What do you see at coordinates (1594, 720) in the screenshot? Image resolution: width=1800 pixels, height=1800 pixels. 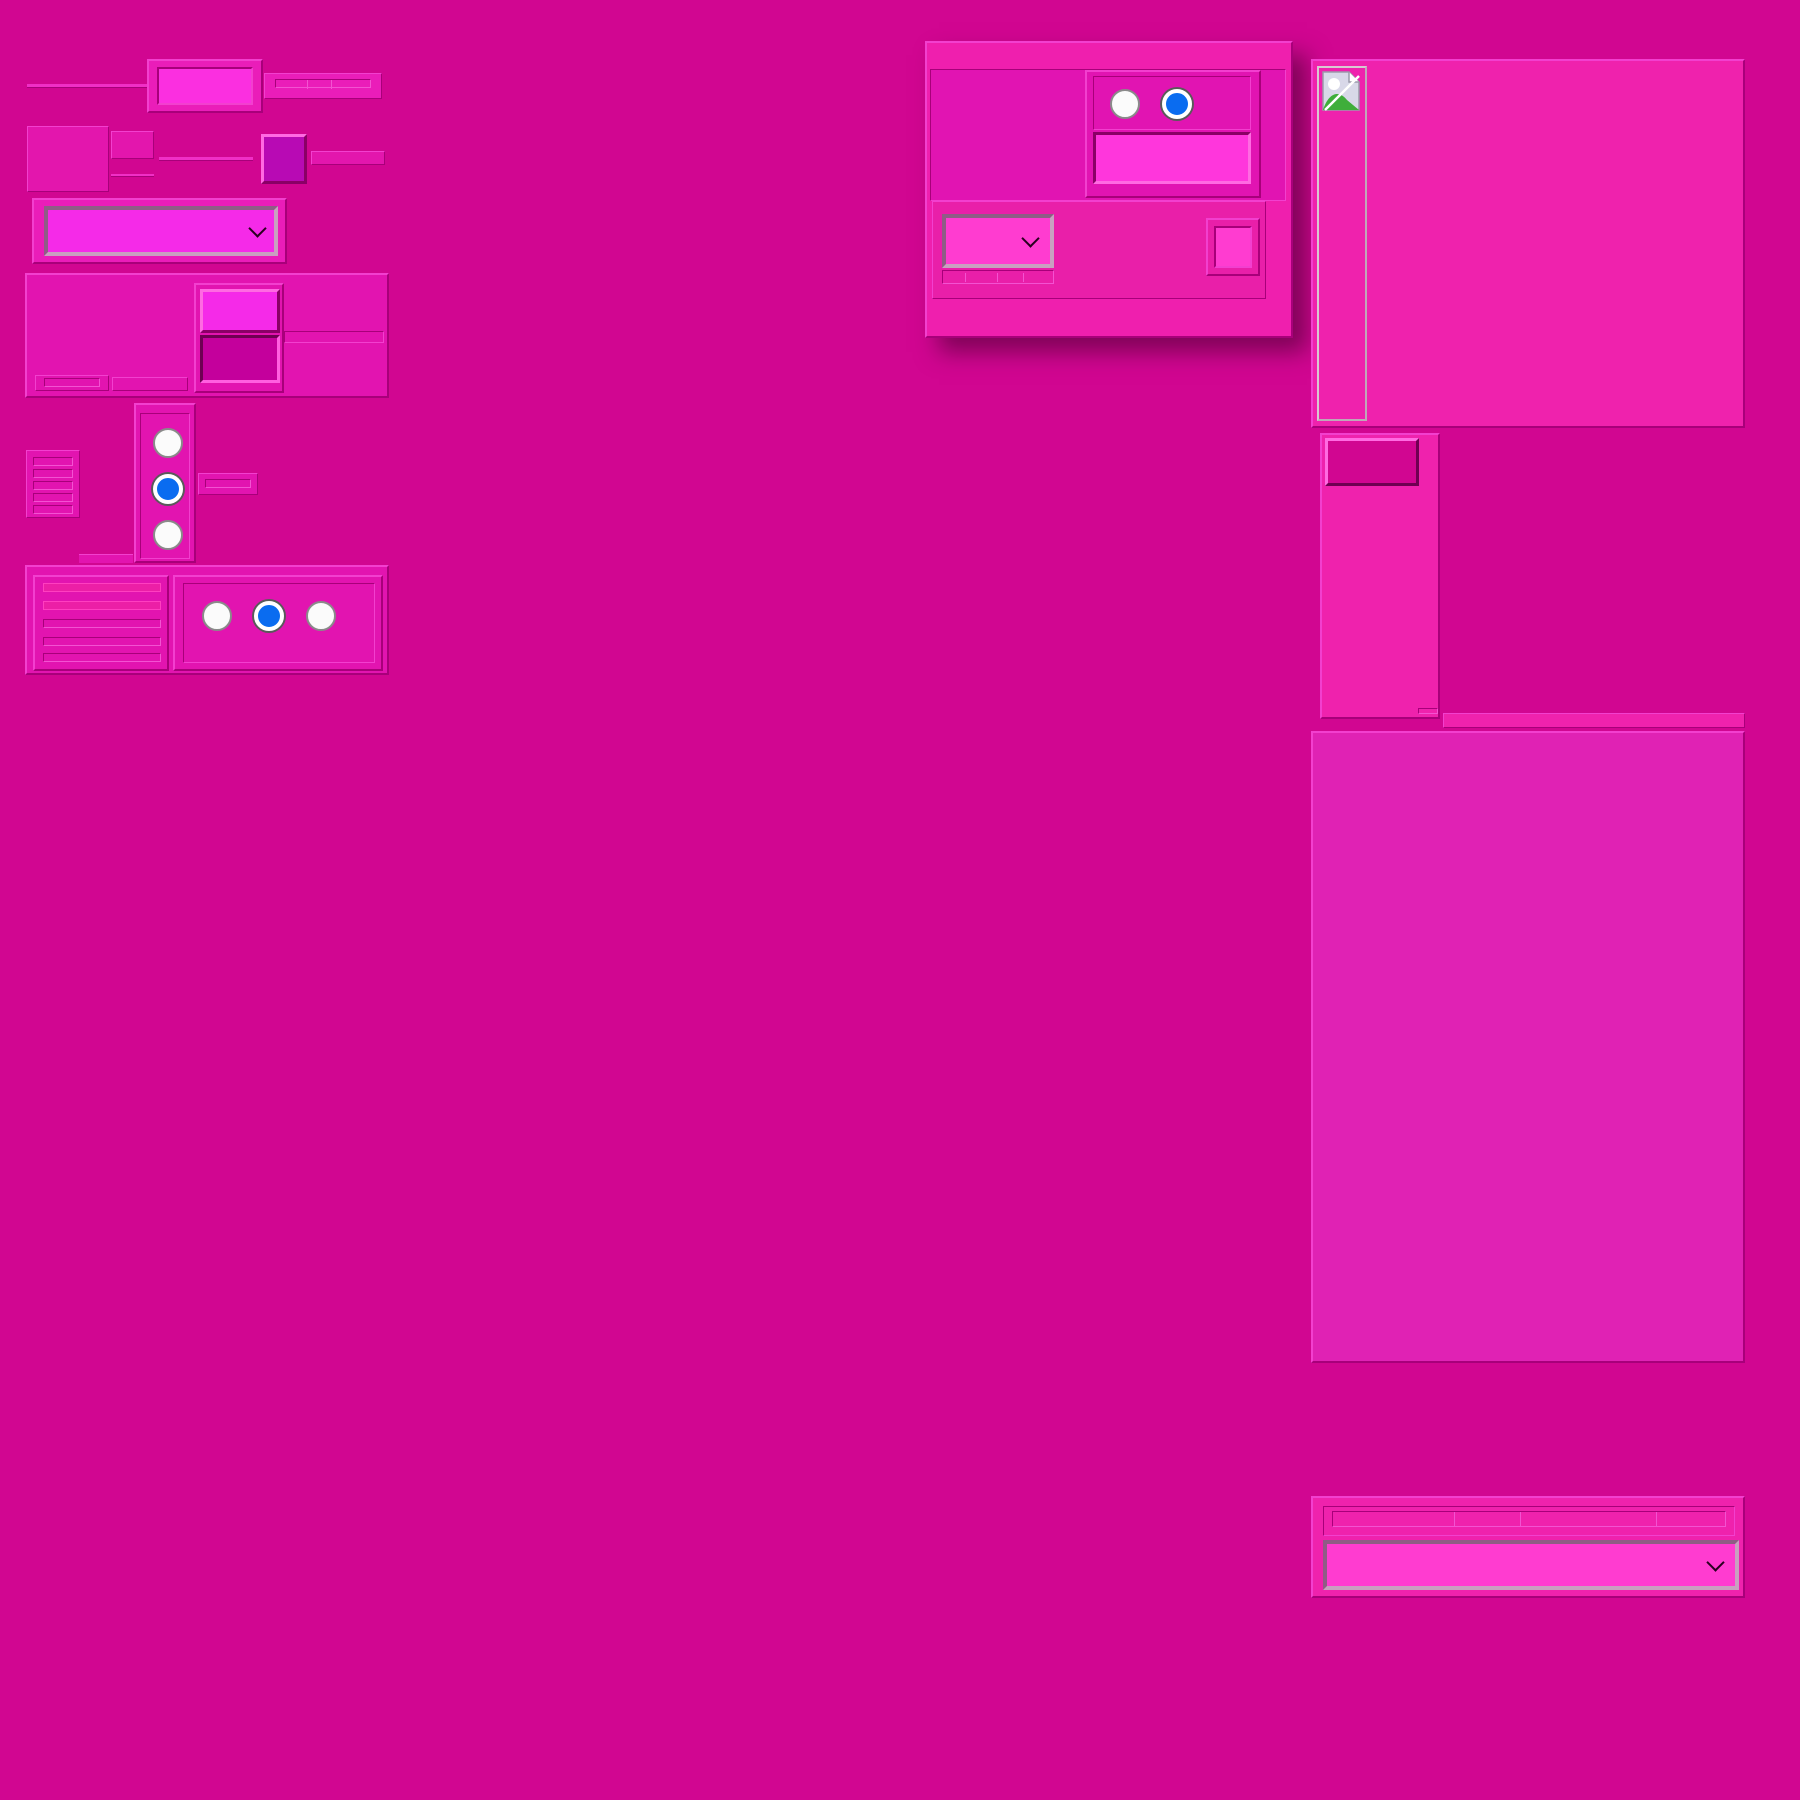 I see `horizontal-bar` at bounding box center [1594, 720].